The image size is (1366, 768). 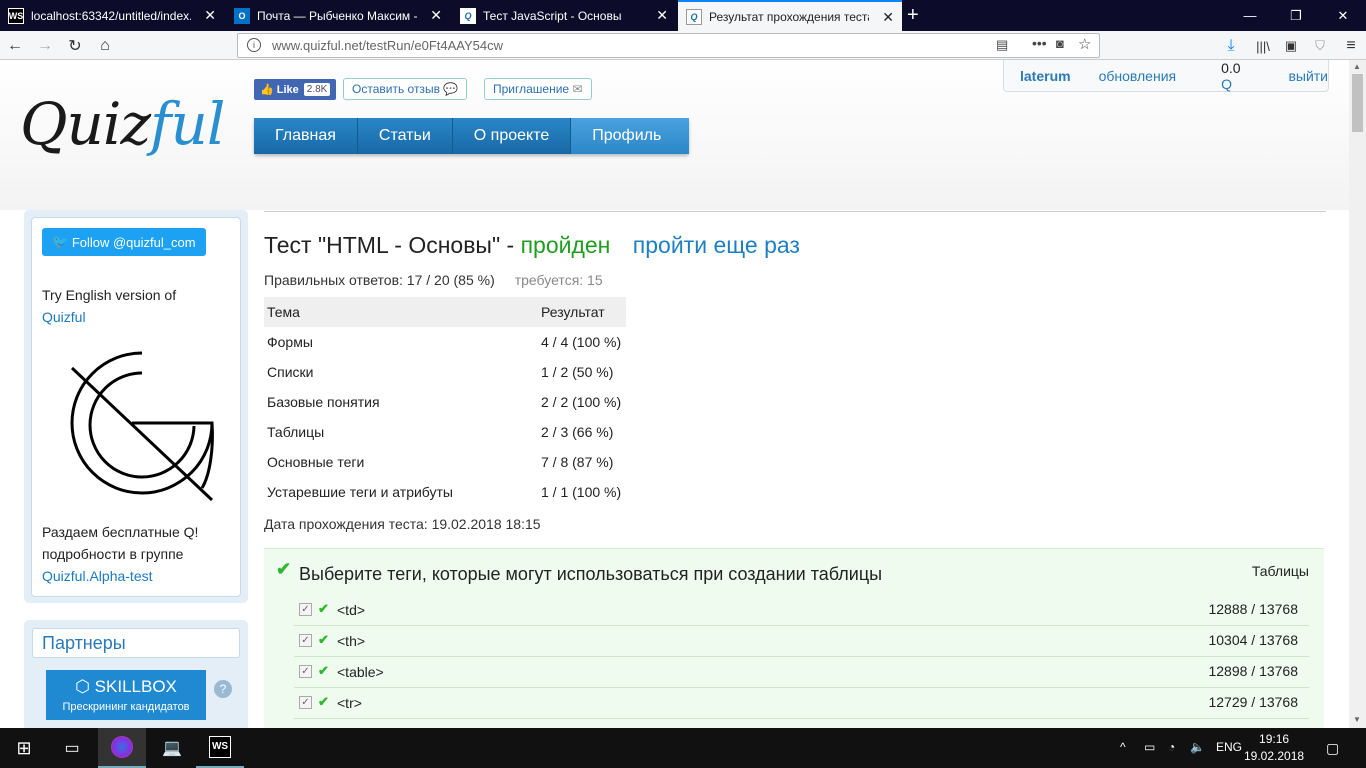 I want to click on logout-link: выйти, so click(x=1308, y=76).